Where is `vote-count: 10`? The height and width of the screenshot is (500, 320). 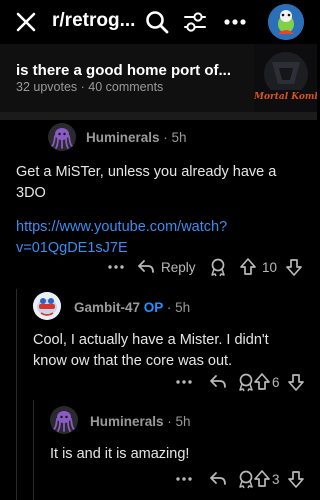 vote-count: 10 is located at coordinates (270, 267).